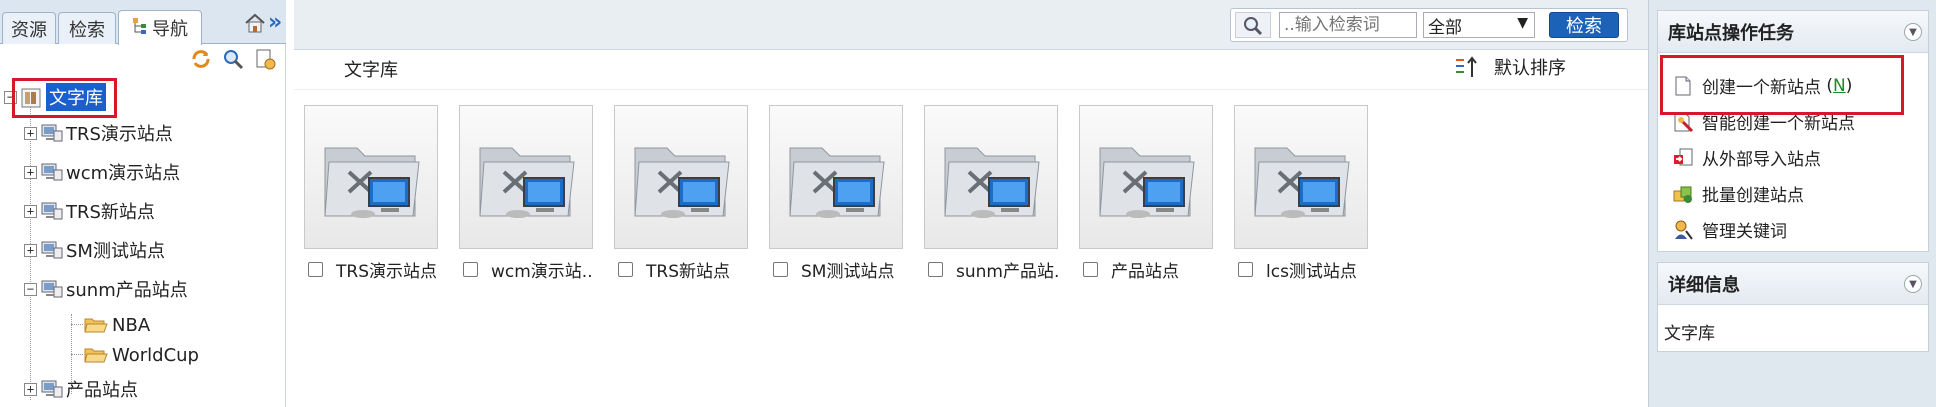  I want to click on details-header: 详细信息 ▼, so click(1793, 284).